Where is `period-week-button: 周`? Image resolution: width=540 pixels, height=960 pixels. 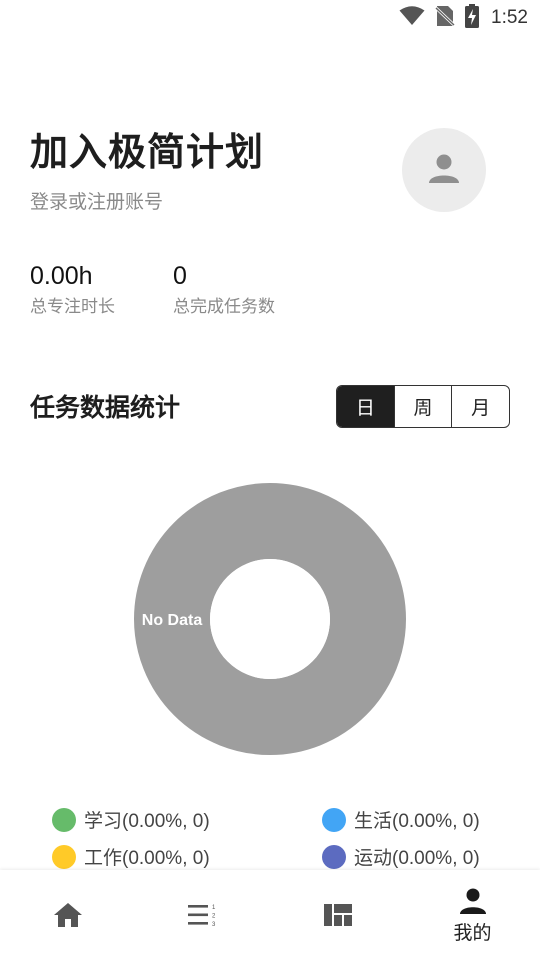
period-week-button: 周 is located at coordinates (422, 406).